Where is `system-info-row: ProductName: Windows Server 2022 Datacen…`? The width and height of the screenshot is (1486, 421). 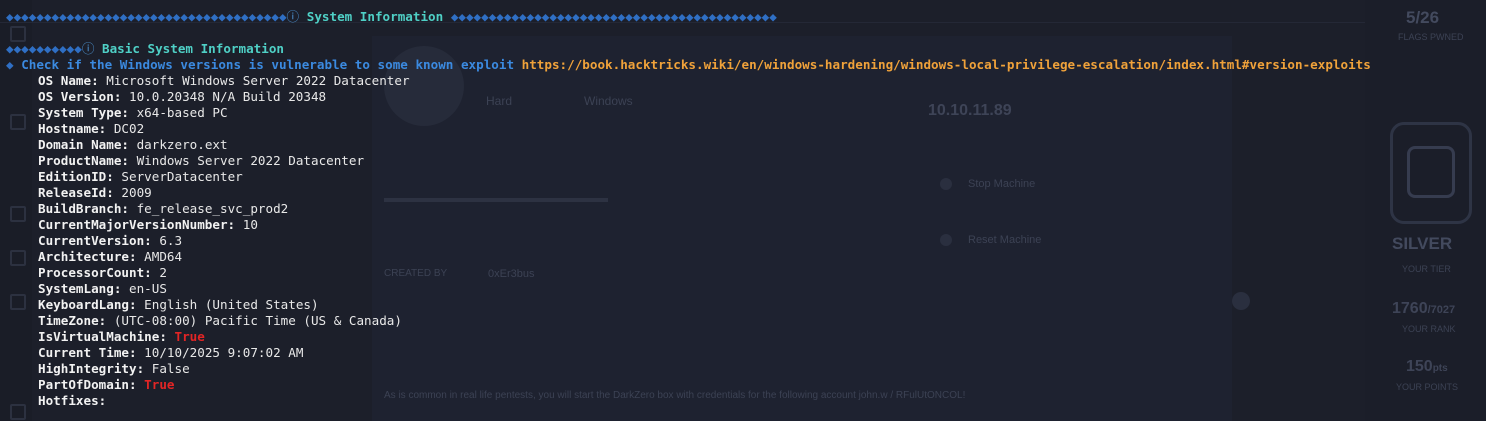 system-info-row: ProductName: Windows Server 2022 Datacen… is located at coordinates (201, 161).